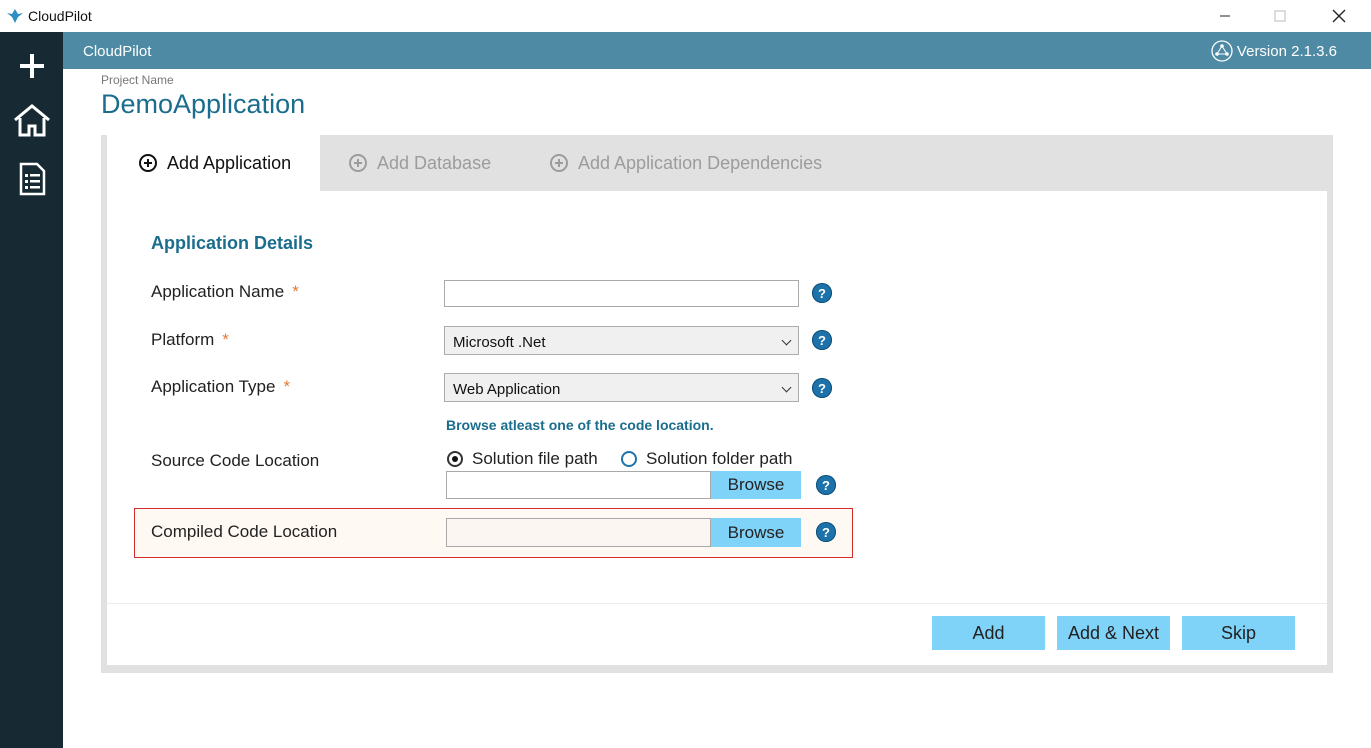 The image size is (1371, 748). I want to click on skip-button: Skip, so click(1238, 633).